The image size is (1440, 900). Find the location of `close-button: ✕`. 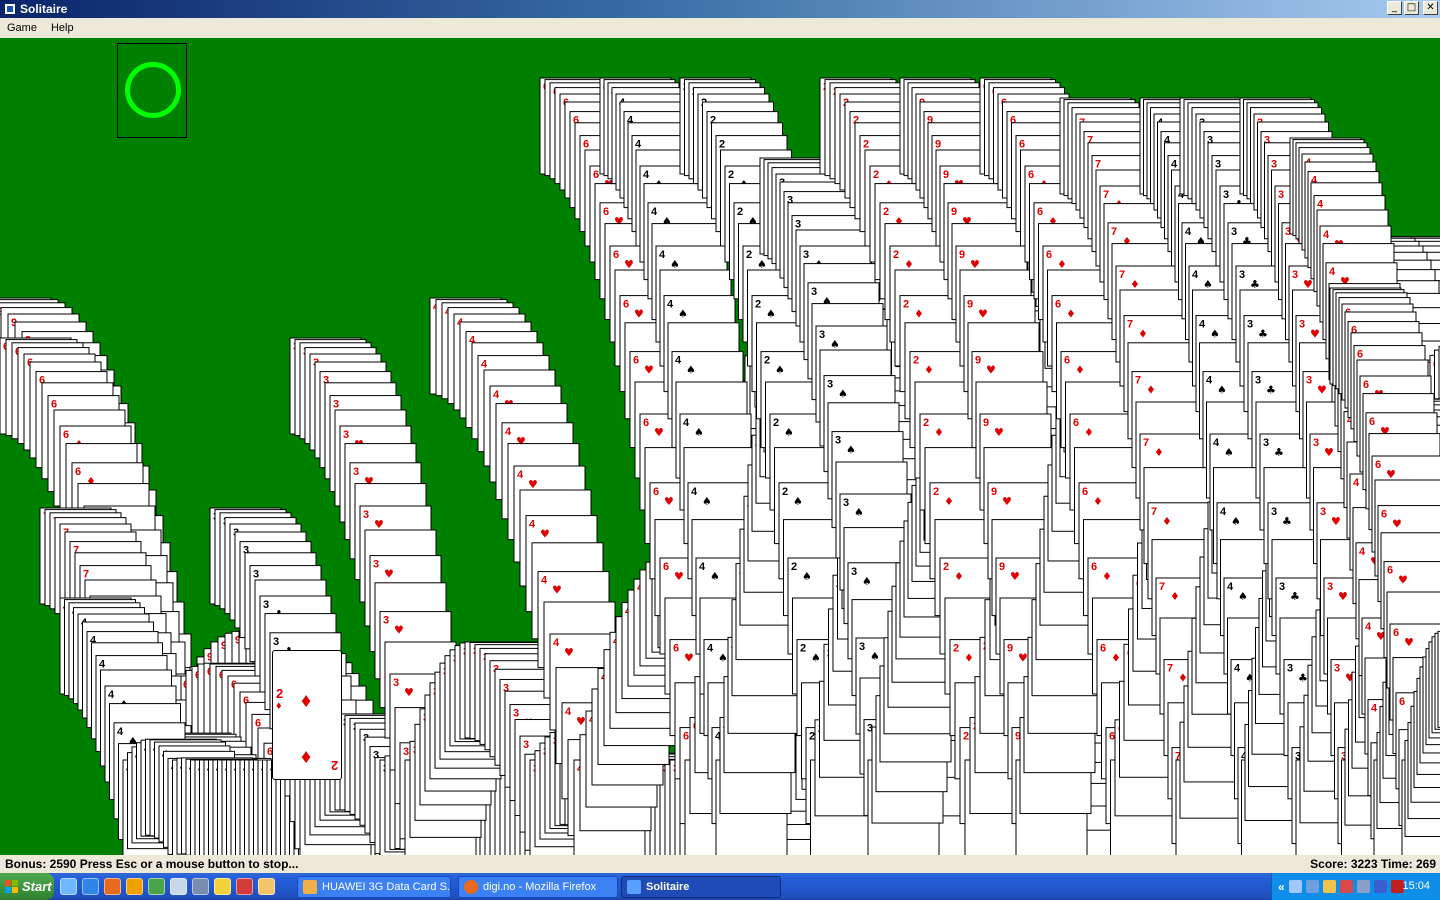

close-button: ✕ is located at coordinates (1430, 8).